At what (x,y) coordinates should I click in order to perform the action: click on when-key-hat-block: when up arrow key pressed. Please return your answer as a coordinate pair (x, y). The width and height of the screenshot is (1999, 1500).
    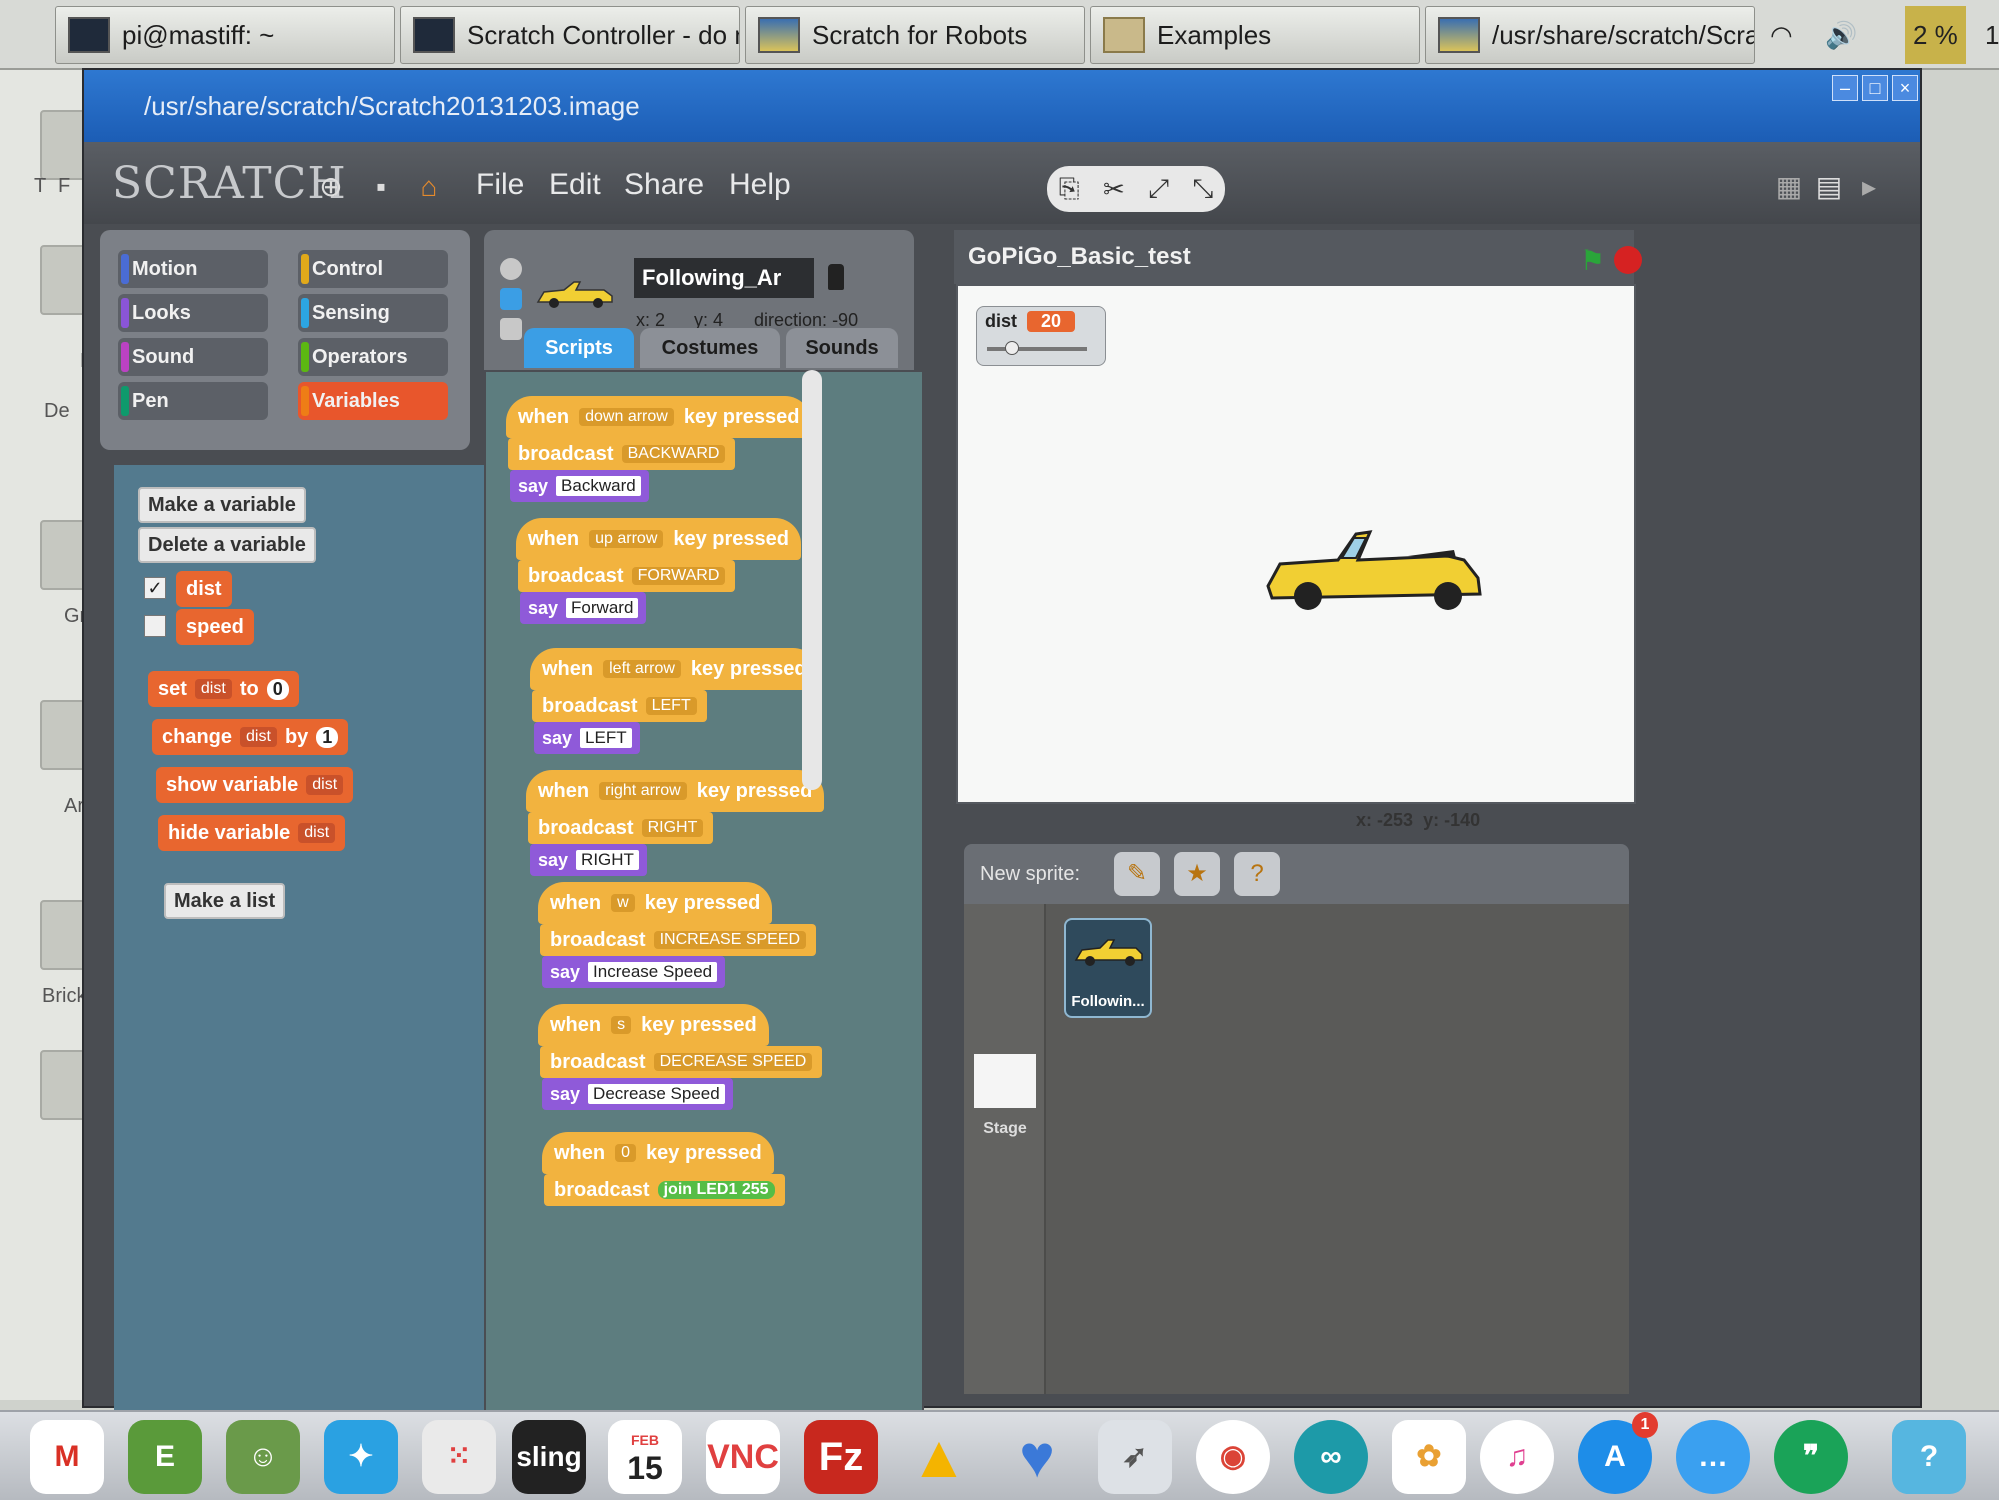
    Looking at the image, I should click on (659, 539).